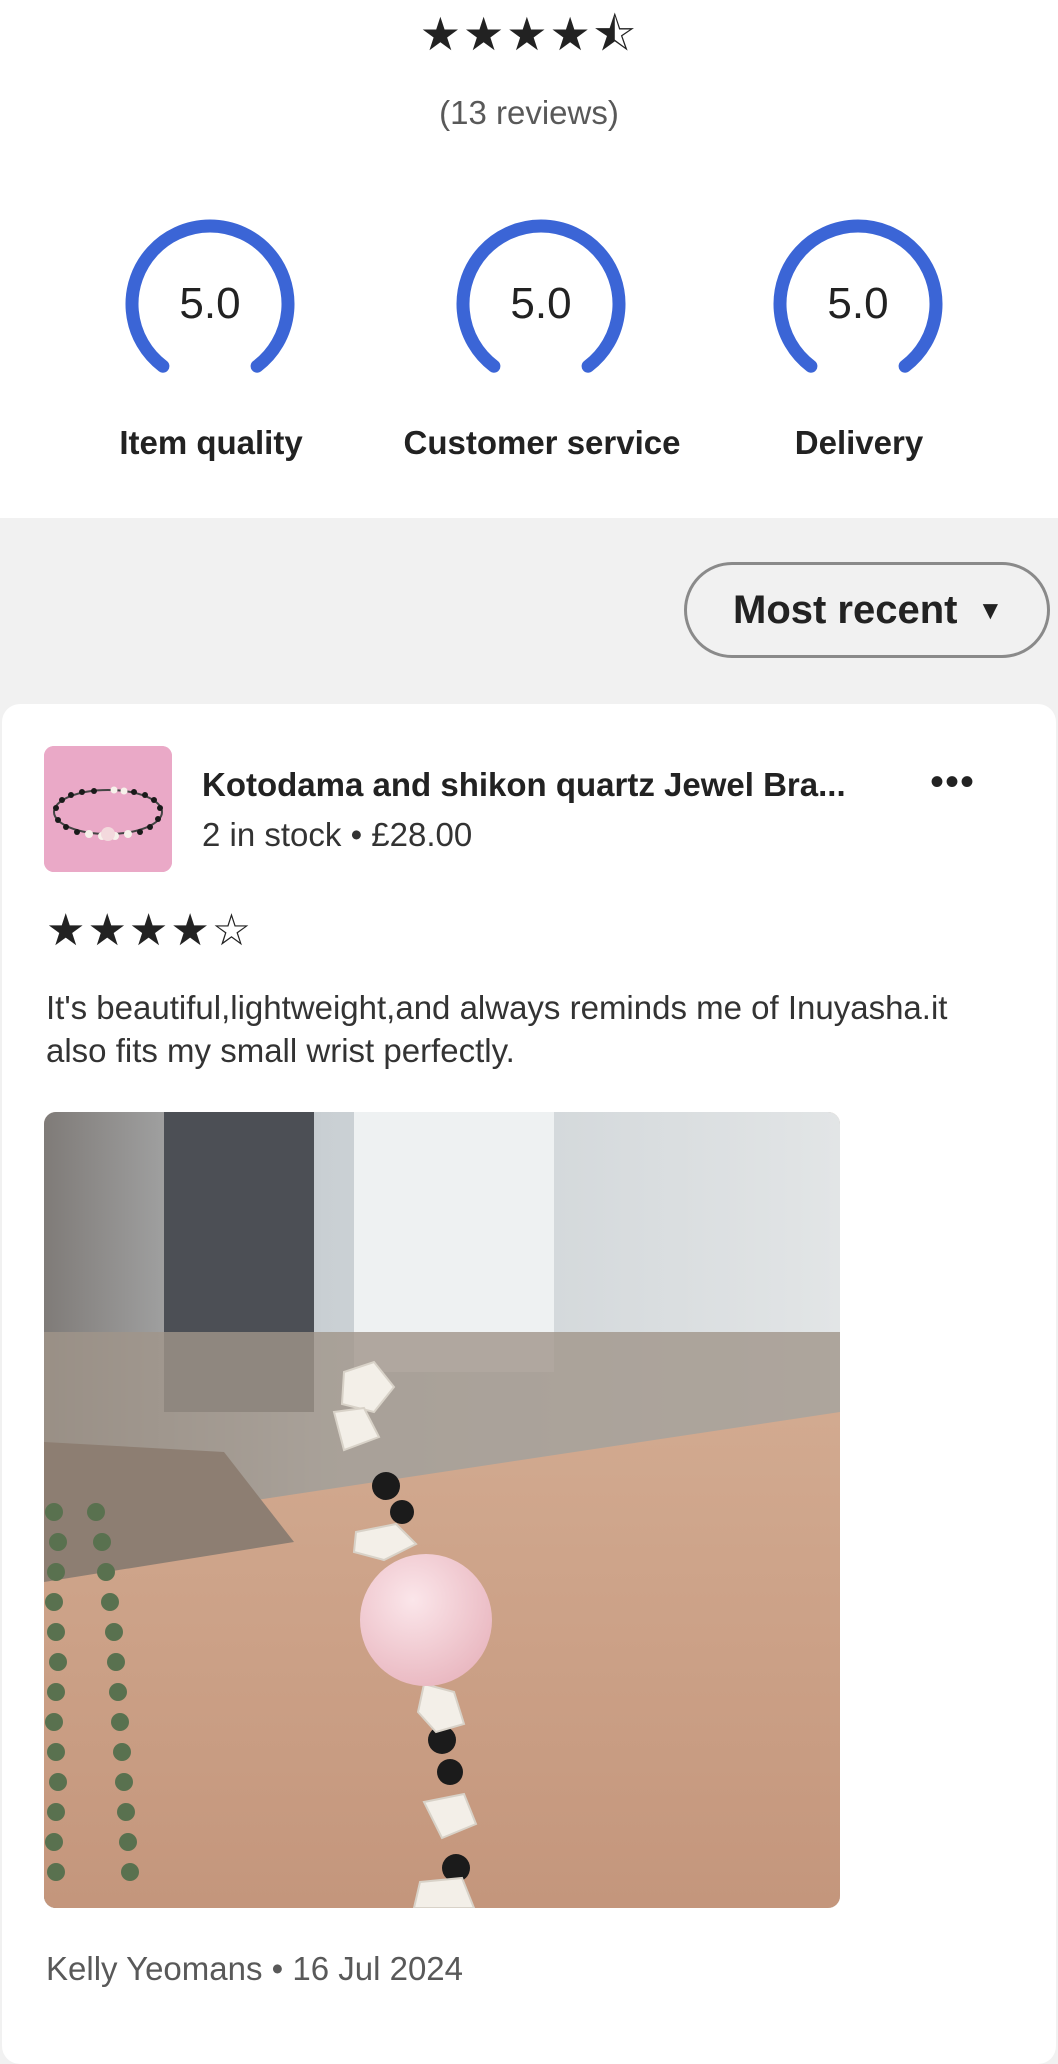  Describe the element at coordinates (542, 442) in the screenshot. I see `customer-service-label: Customer service` at that location.